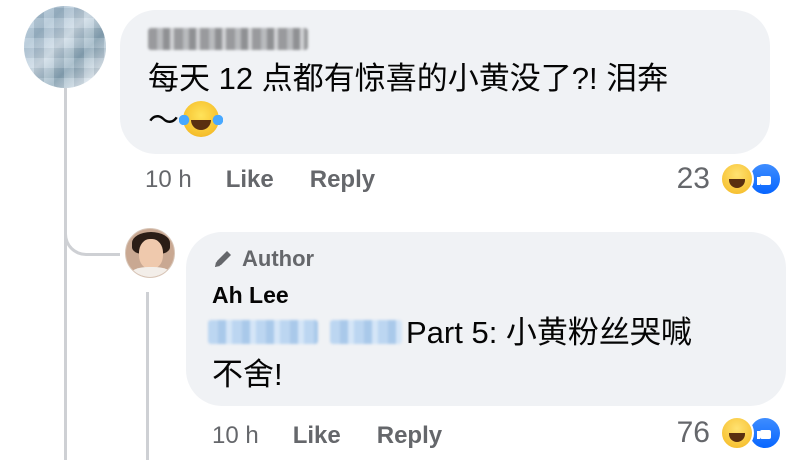 This screenshot has height=460, width=800. Describe the element at coordinates (168, 180) in the screenshot. I see `comment-timestamp: 10 h` at that location.